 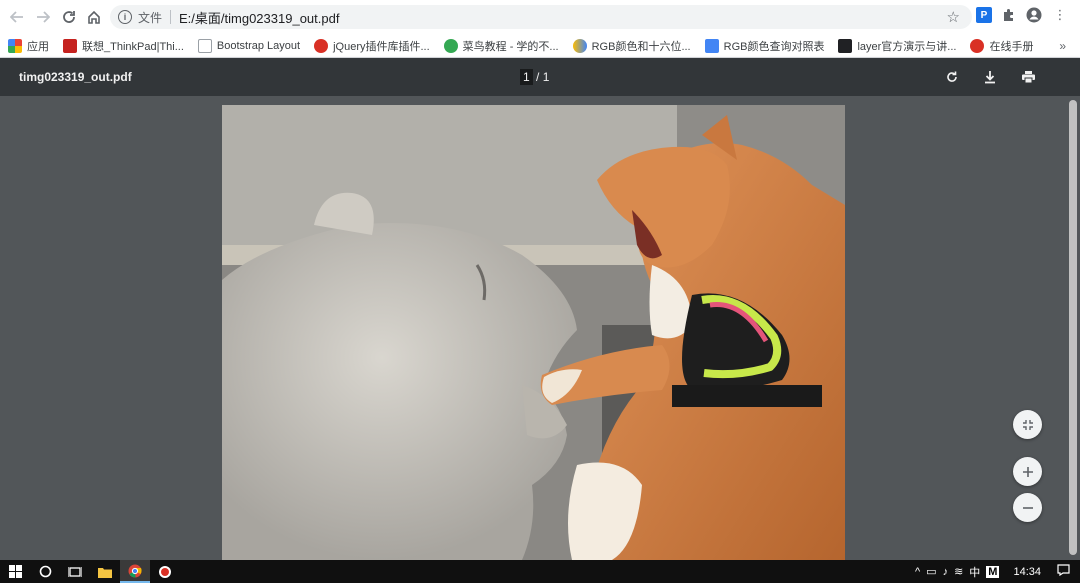 I want to click on omnibox-separator, so click(x=171, y=17).